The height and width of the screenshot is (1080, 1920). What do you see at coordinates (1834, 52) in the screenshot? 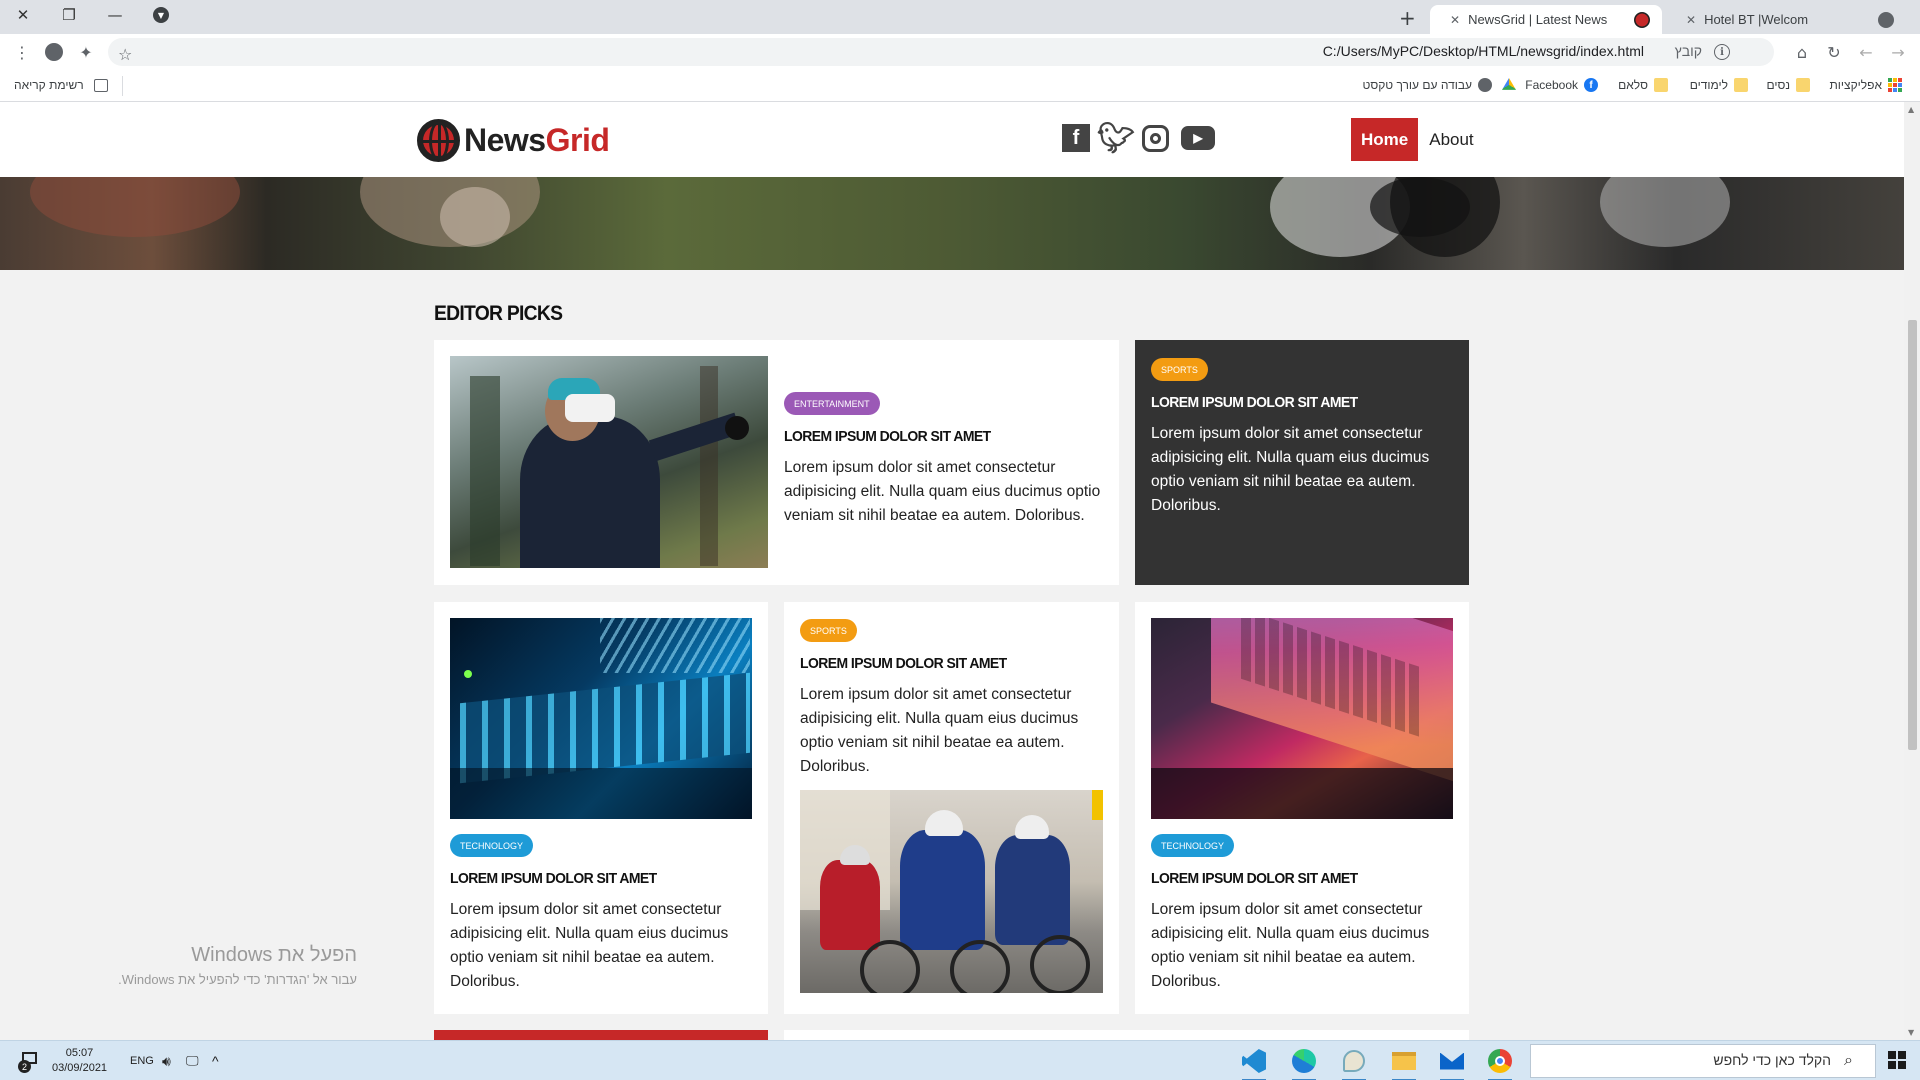
I see `reload-icon: ↻` at bounding box center [1834, 52].